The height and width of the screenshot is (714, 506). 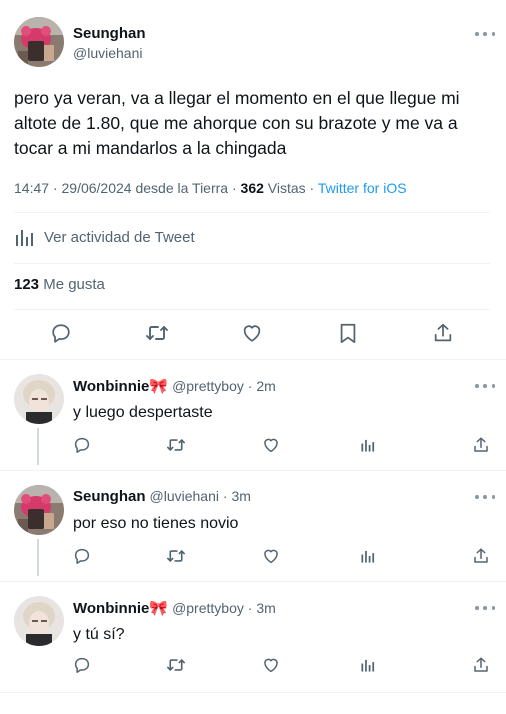 I want to click on tweet-activity-link: Ver actividad de Tweet, so click(x=104, y=237).